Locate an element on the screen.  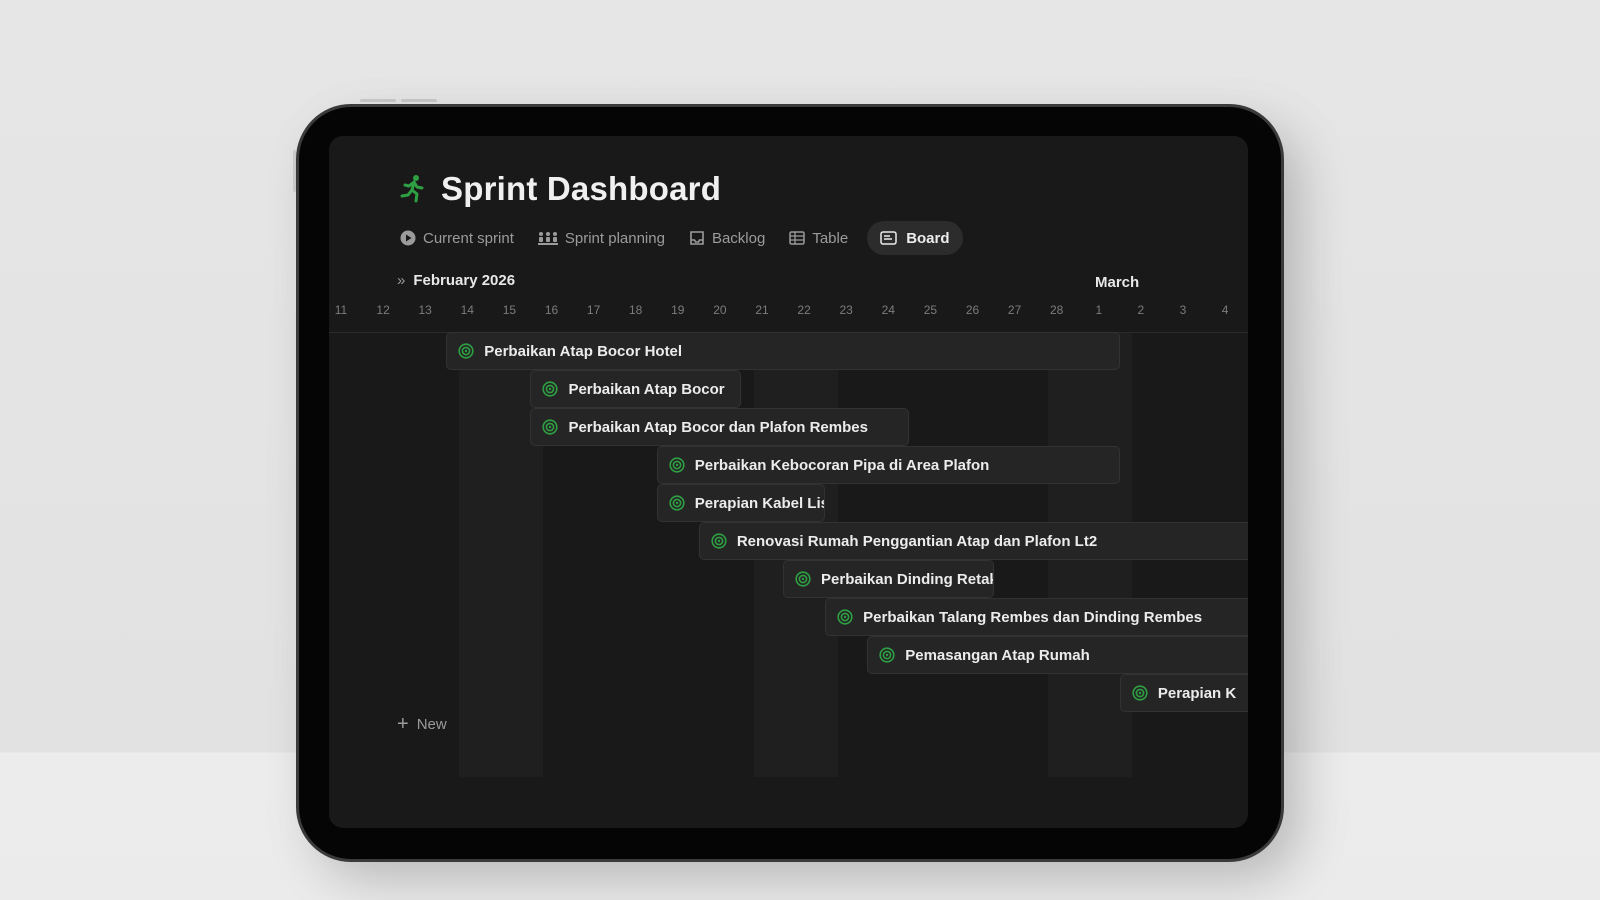
task-bar-label: Perbaikan Atap Bocor is located at coordinates (646, 389).